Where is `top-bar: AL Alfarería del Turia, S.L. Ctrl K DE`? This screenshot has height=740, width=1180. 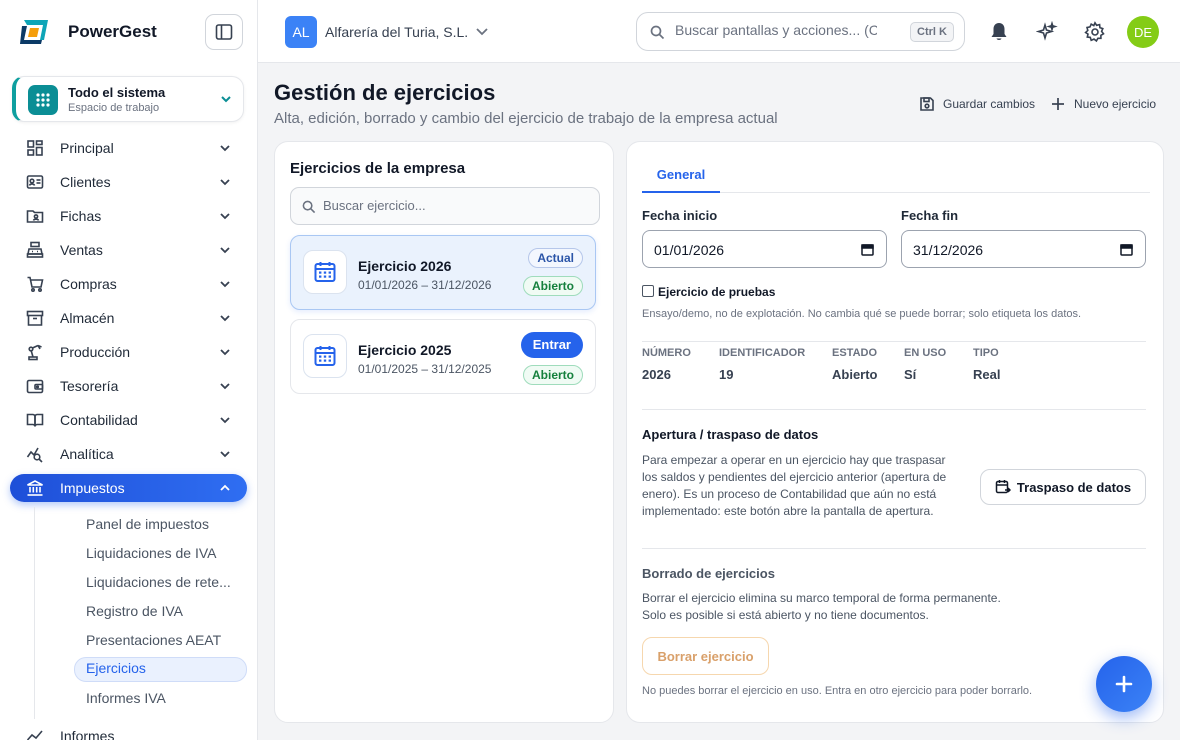
top-bar: AL Alfarería del Turia, S.L. Ctrl K DE is located at coordinates (719, 31).